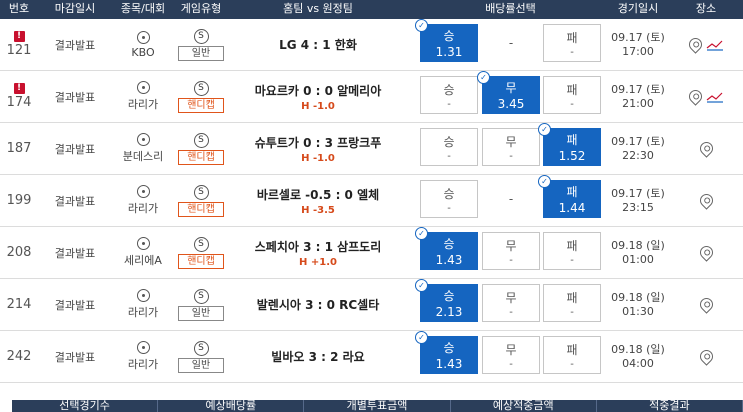  I want to click on header-sport: 종목/대회, so click(143, 8).